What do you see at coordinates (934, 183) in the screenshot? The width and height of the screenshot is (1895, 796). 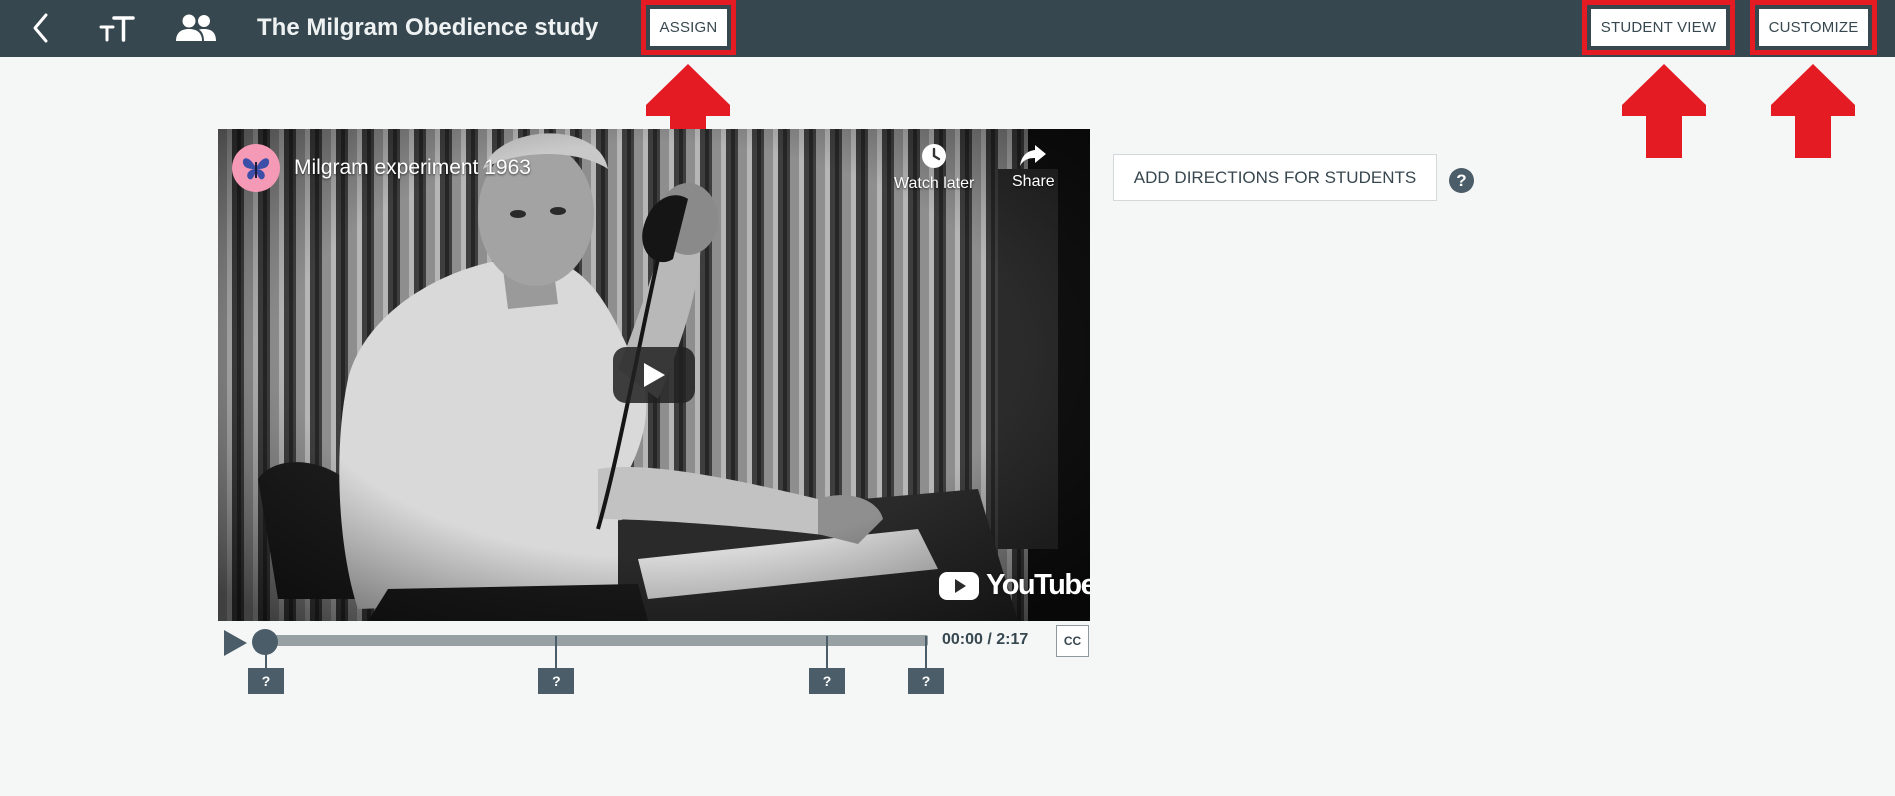 I see `watch-later-label: Watch later` at bounding box center [934, 183].